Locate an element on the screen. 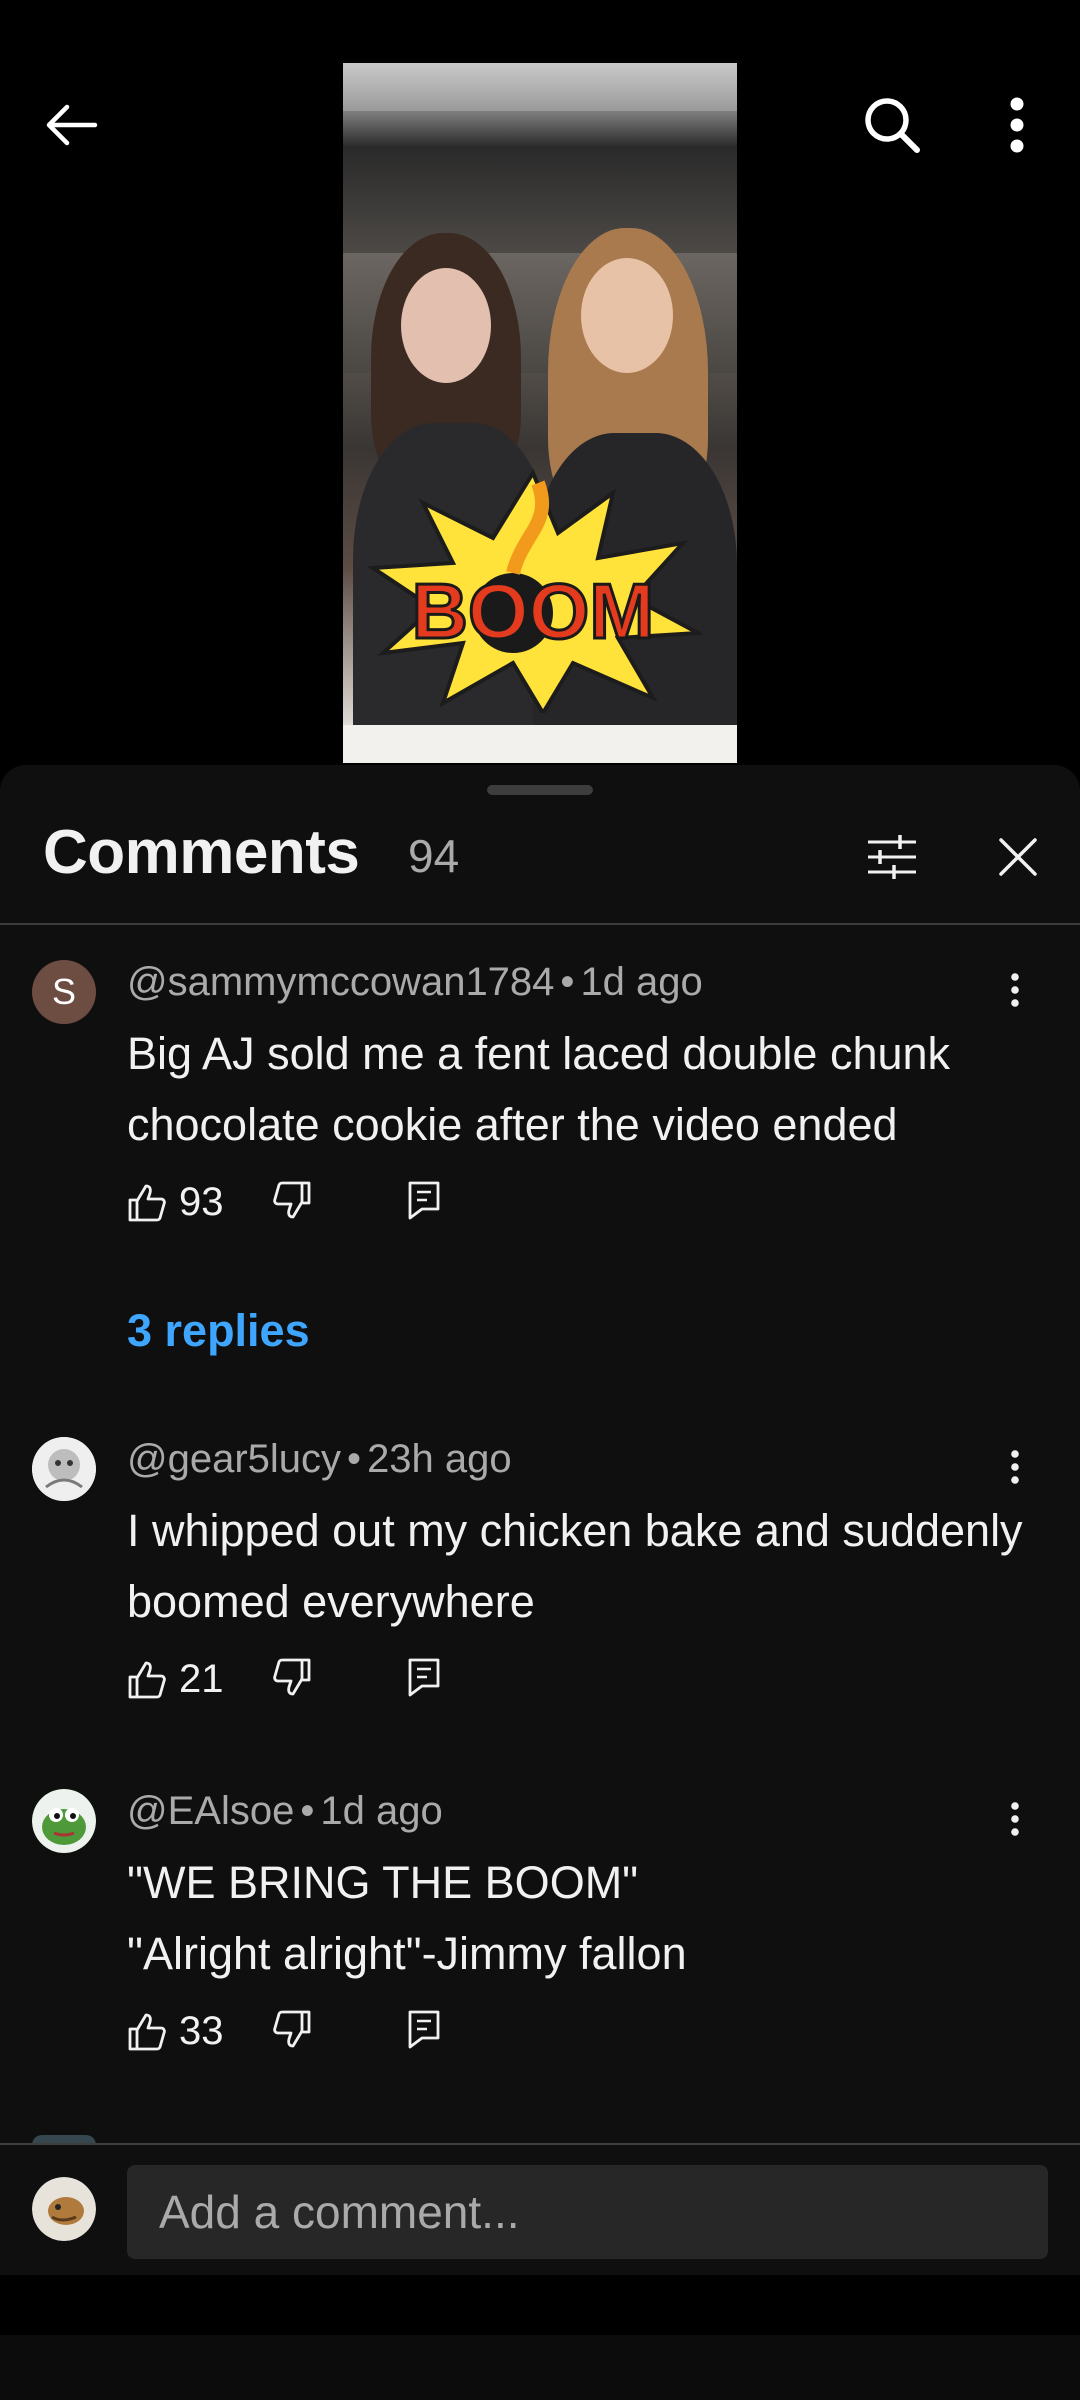  sort-filter-button is located at coordinates (892, 857).